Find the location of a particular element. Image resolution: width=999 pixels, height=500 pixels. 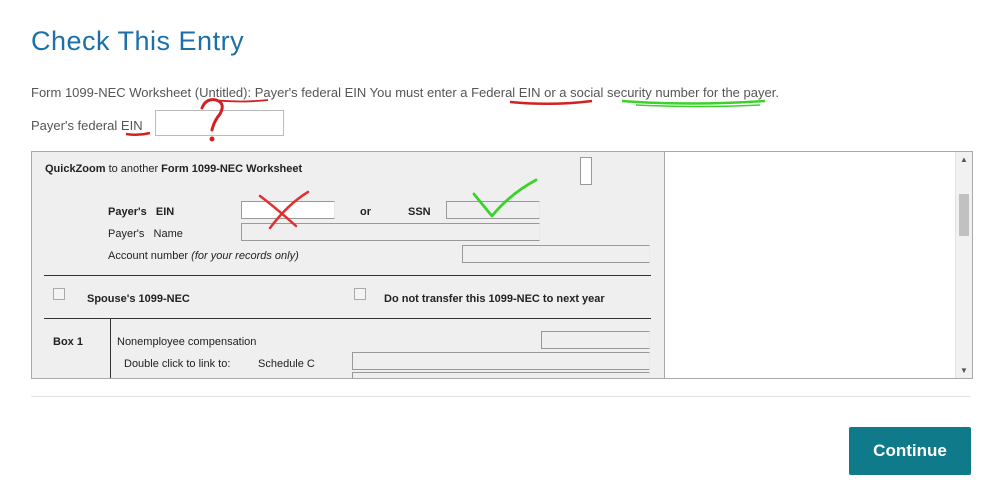

scroll-thumb is located at coordinates (964, 215).